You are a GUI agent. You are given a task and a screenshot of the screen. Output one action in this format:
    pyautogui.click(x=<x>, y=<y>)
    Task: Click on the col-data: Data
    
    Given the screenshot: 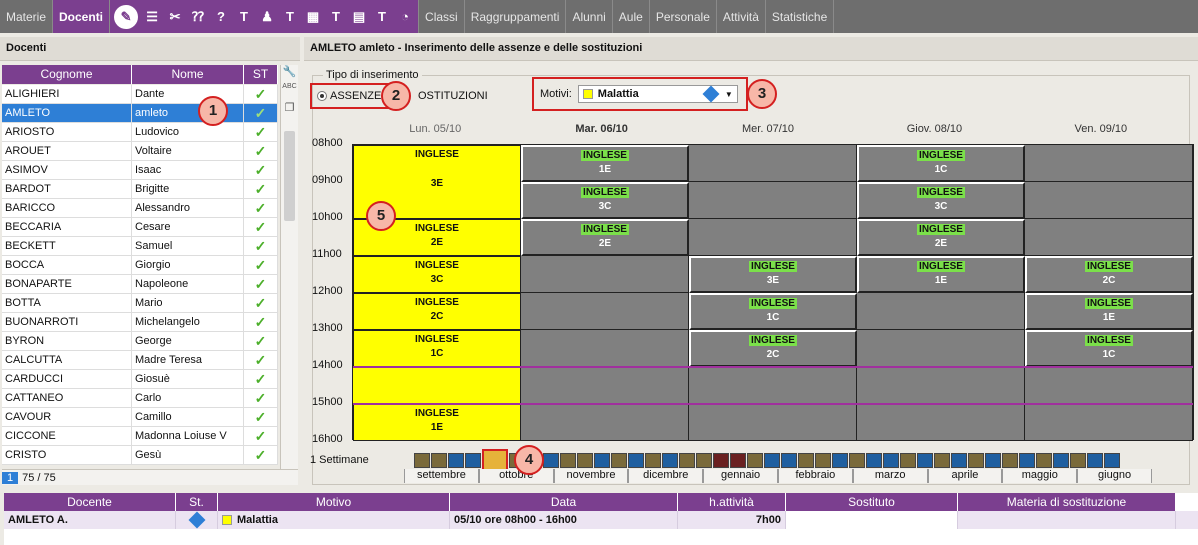 What is the action you would take?
    pyautogui.click(x=564, y=502)
    